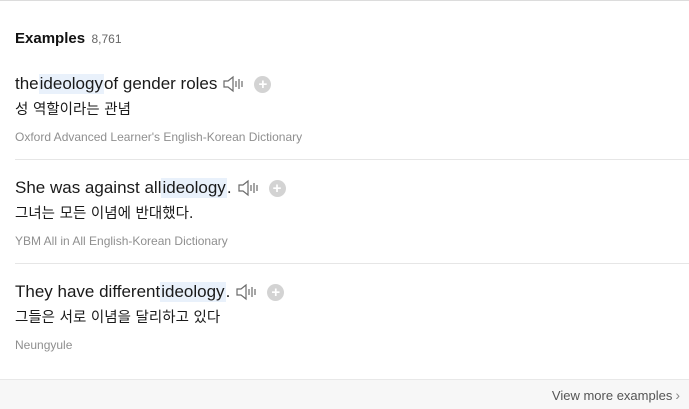  Describe the element at coordinates (104, 214) in the screenshot. I see `example-korean: 그녀는 모든 이념에 반대했다.` at that location.